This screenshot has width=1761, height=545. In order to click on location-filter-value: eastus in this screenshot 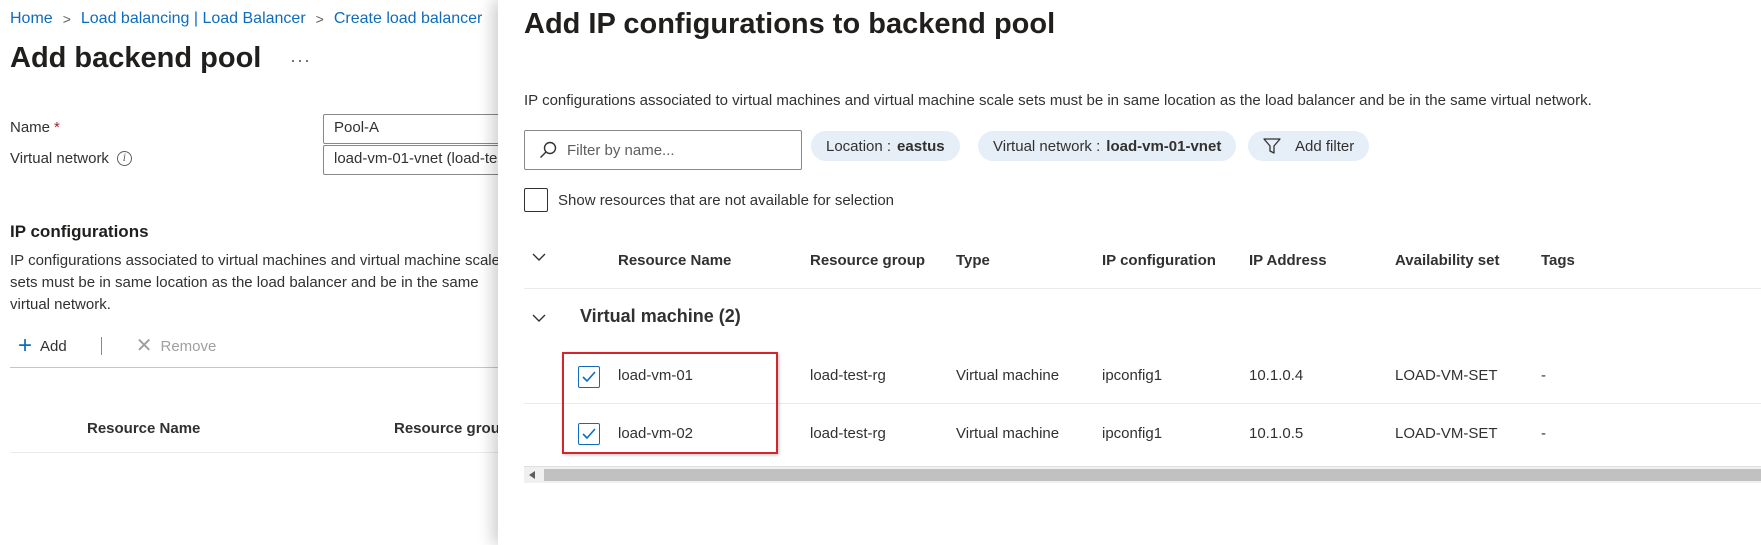, I will do `click(921, 146)`.